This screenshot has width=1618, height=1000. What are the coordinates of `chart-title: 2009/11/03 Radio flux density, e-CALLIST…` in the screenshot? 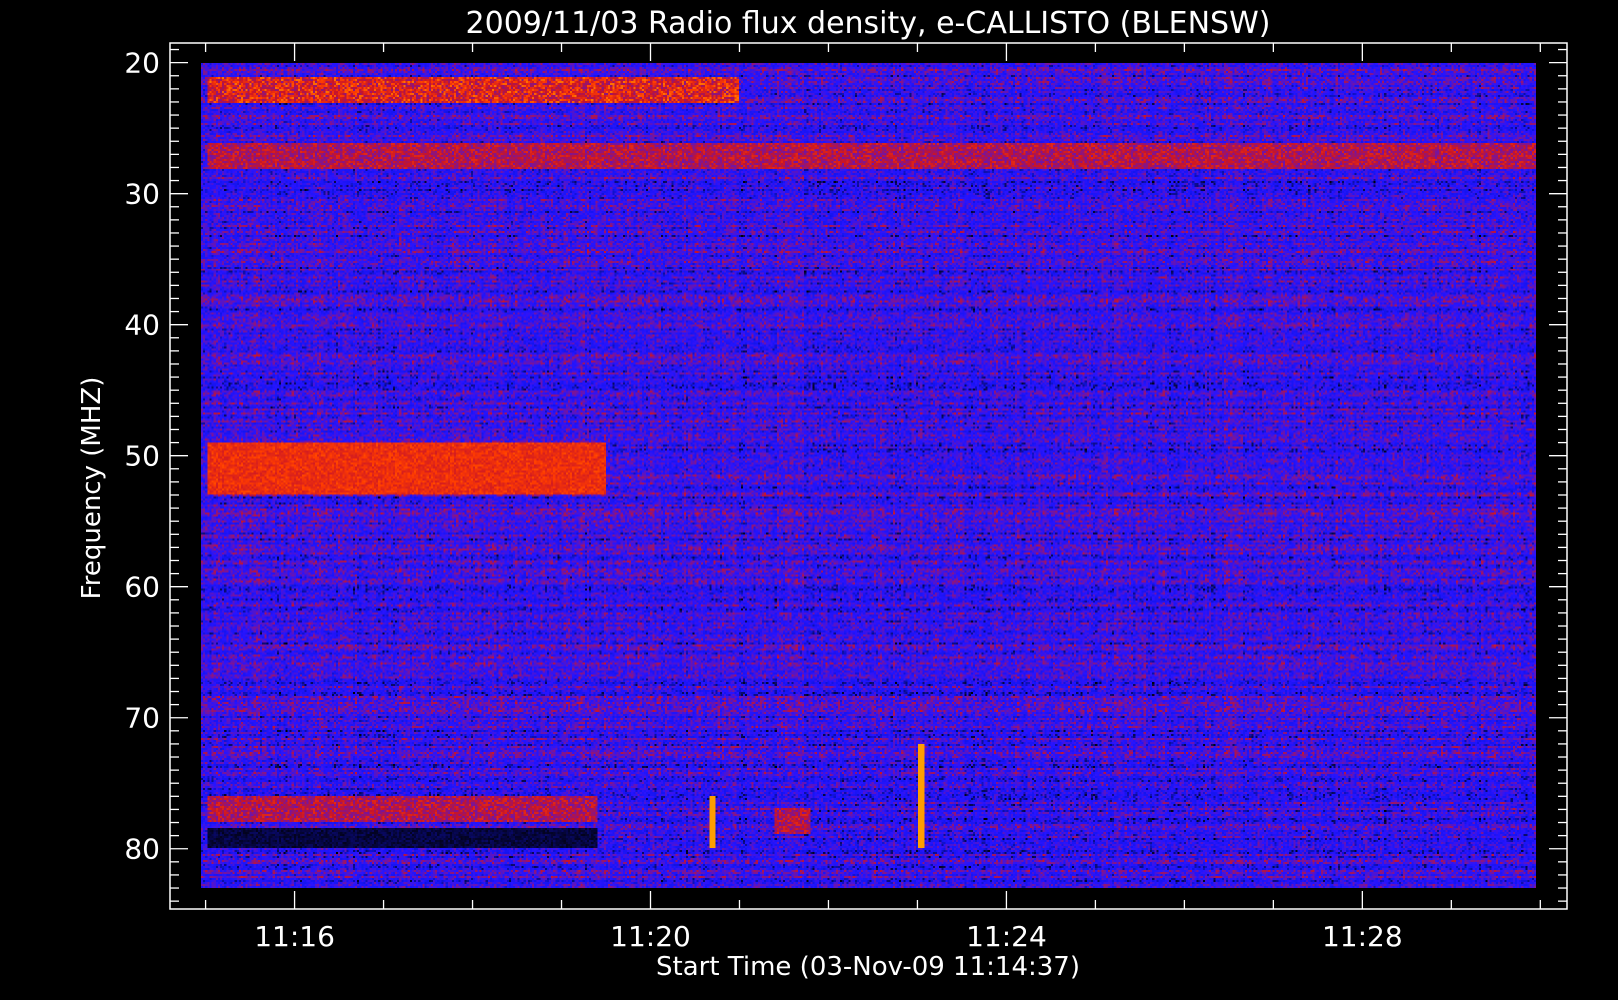 It's located at (868, 23).